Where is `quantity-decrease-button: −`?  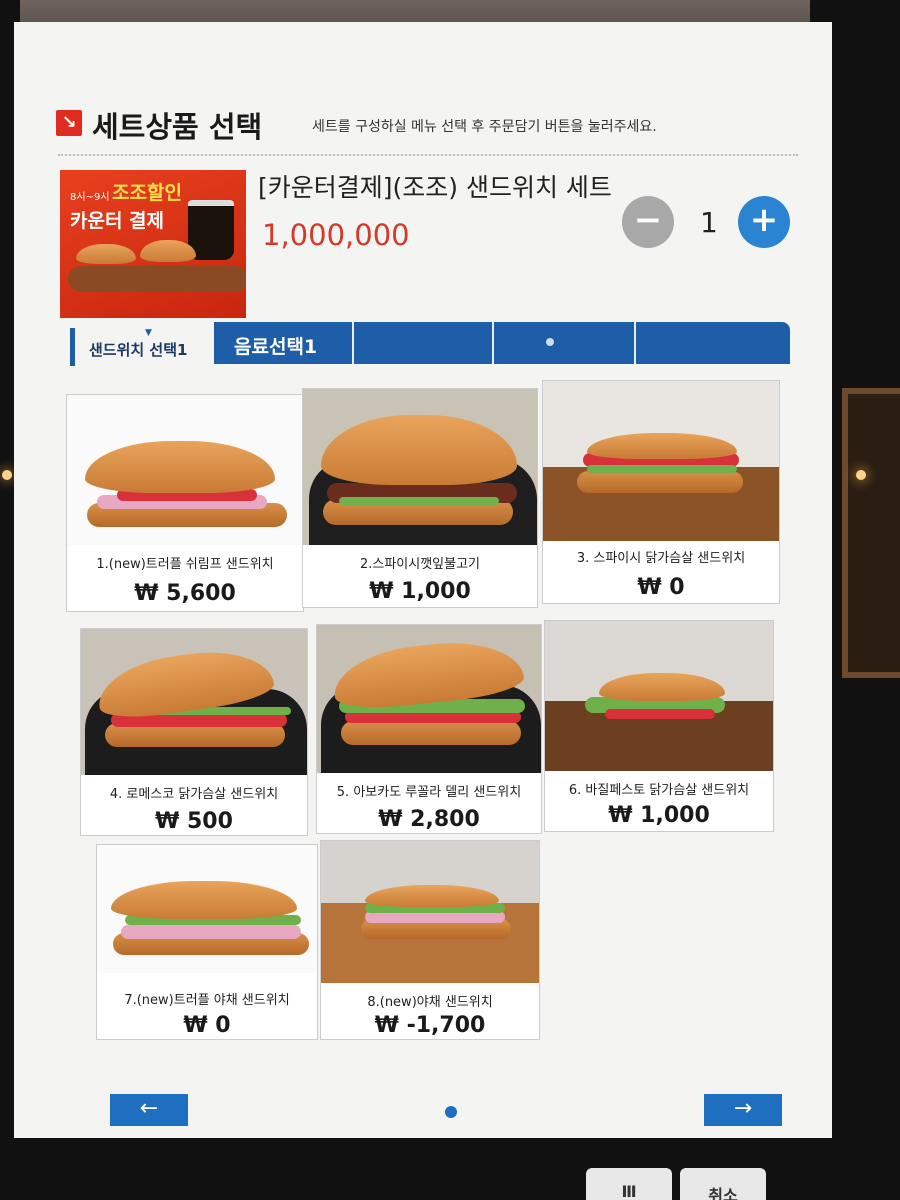
quantity-decrease-button: − is located at coordinates (648, 222).